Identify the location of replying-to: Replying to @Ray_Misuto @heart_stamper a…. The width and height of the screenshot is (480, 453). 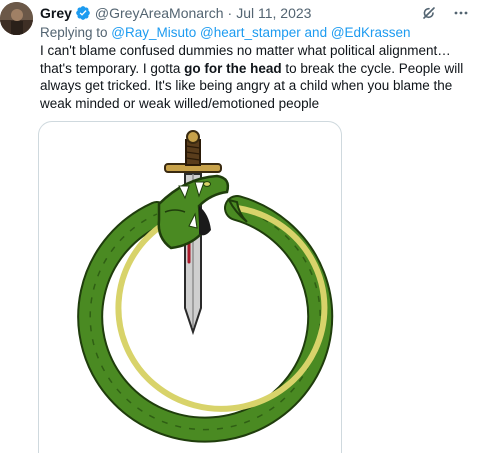
(225, 33).